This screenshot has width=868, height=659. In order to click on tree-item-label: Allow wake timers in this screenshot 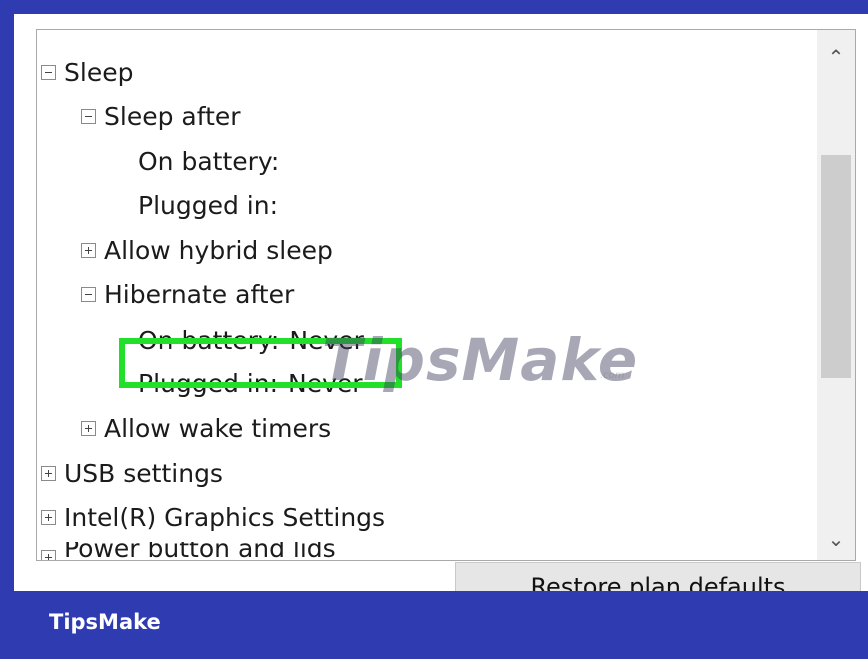, I will do `click(218, 428)`.